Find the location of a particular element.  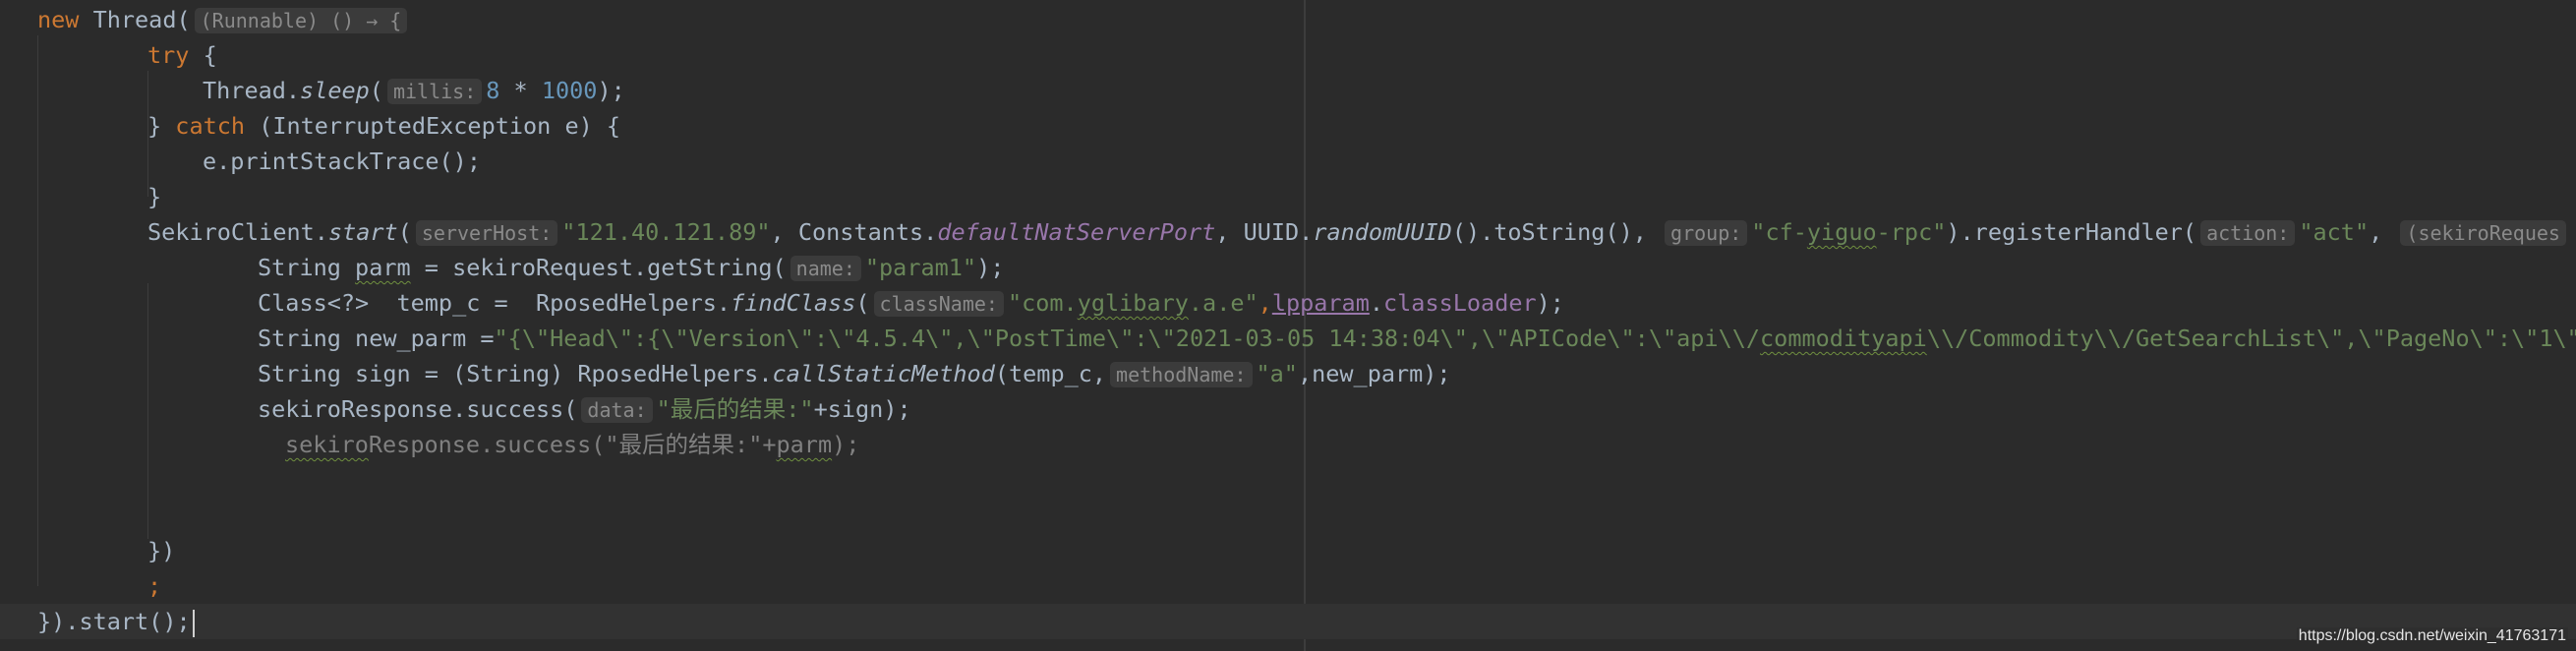

typo-underline: commodityapi is located at coordinates (1843, 338).